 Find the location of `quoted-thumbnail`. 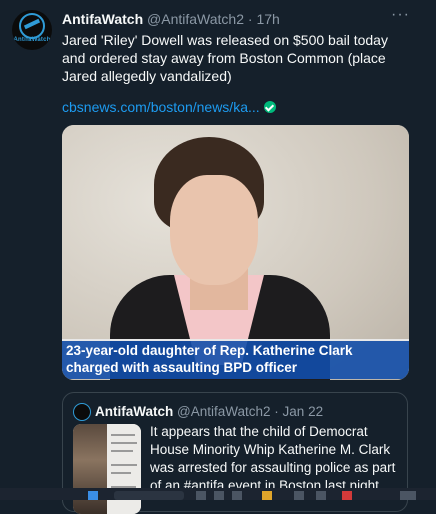

quoted-thumbnail is located at coordinates (107, 469).